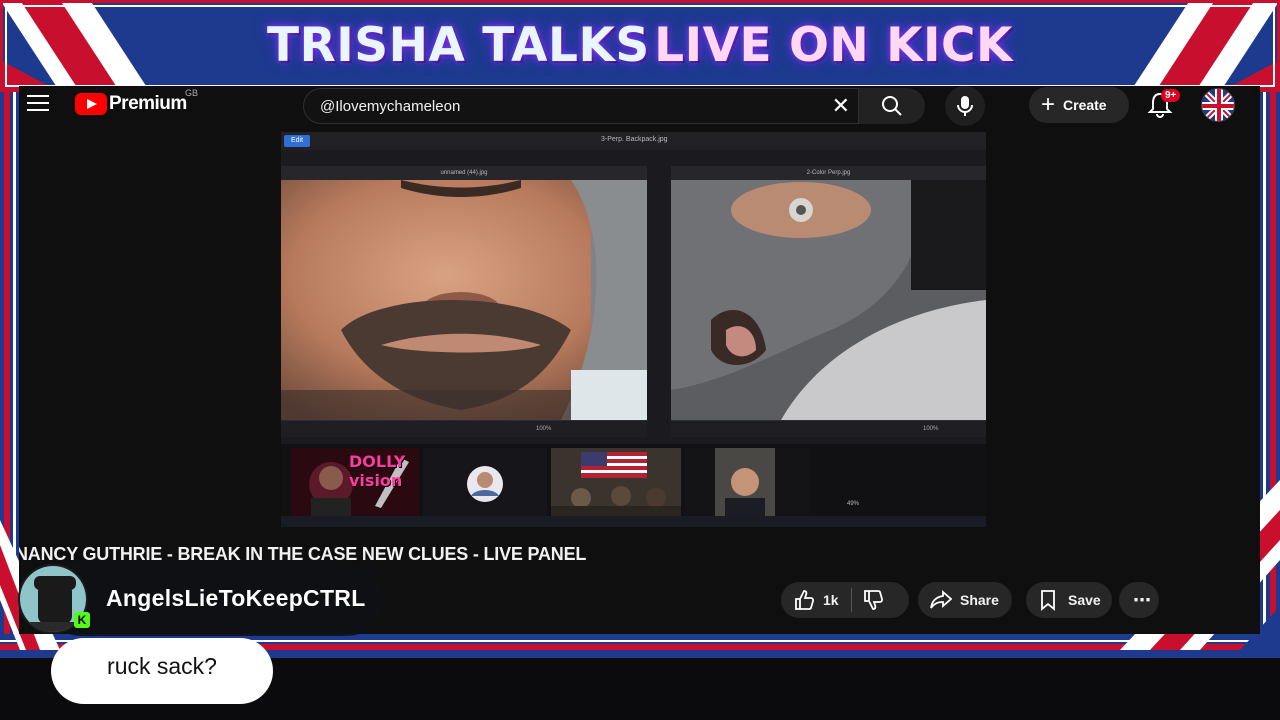 Image resolution: width=1280 pixels, height=720 pixels. Describe the element at coordinates (464, 429) in the screenshot. I see `left-pane-status: 100%` at that location.